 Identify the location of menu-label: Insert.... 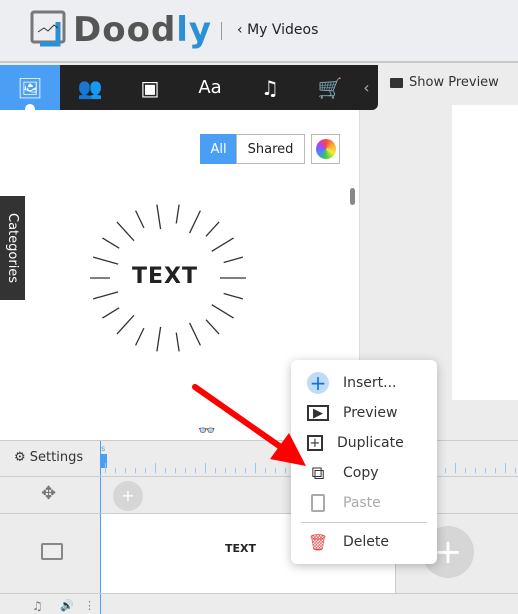
(370, 383).